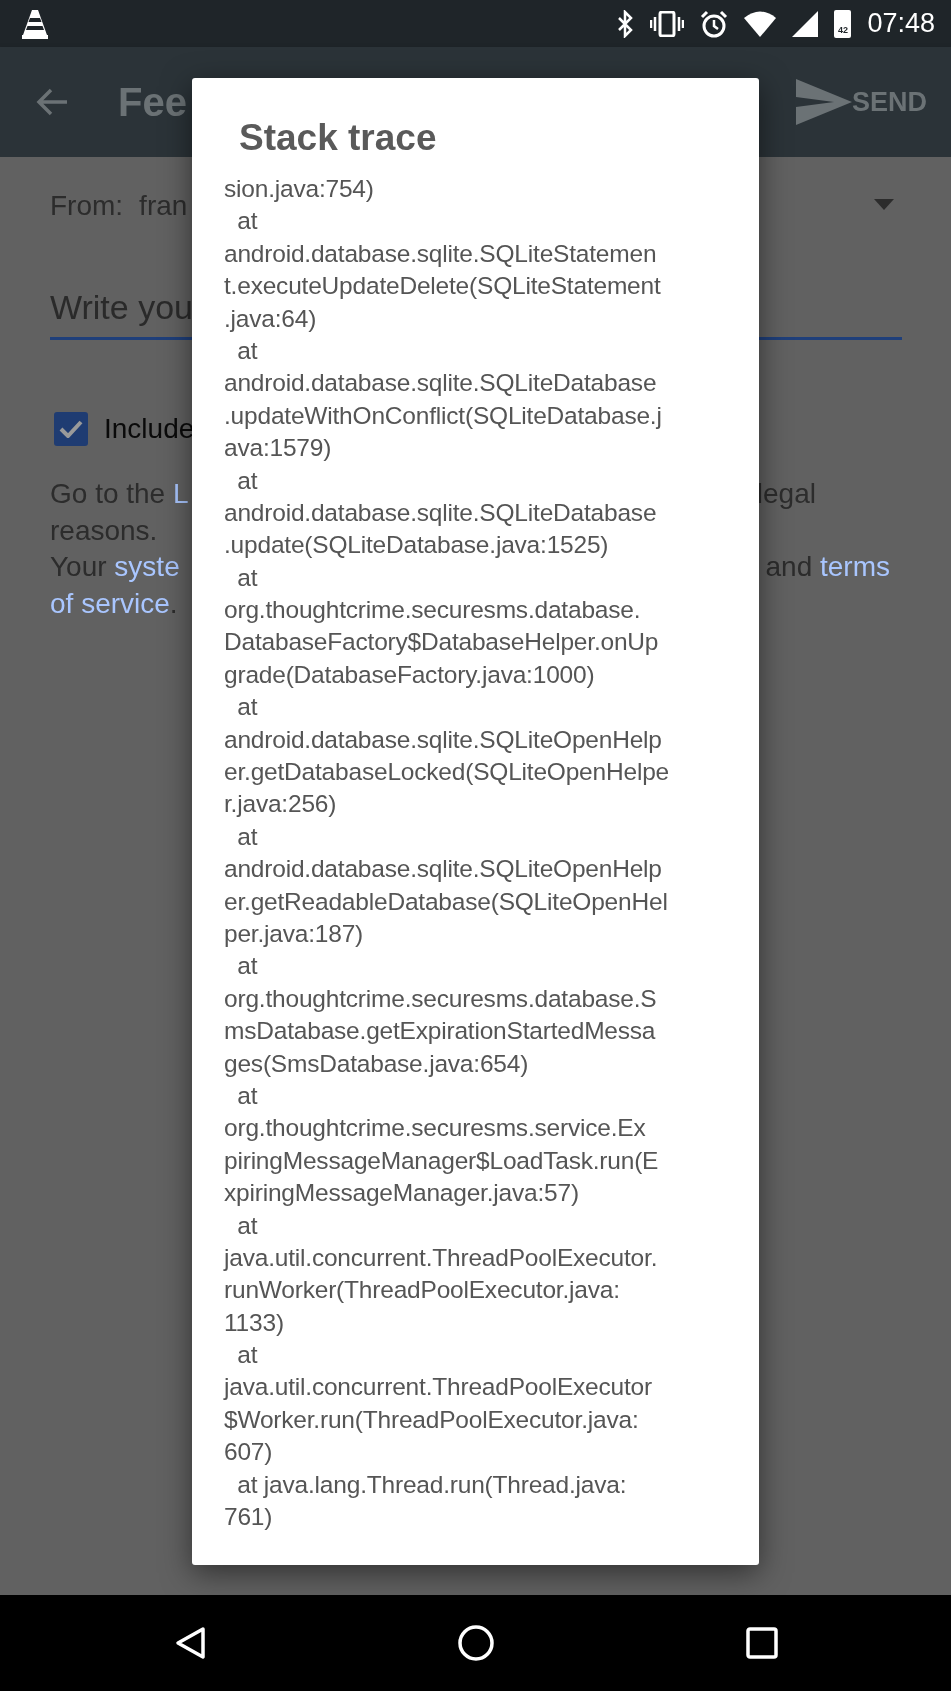 This screenshot has height=1691, width=951. I want to click on stack-trace-line: runWorker(ThreadPoolExecutor.java:, so click(422, 1290).